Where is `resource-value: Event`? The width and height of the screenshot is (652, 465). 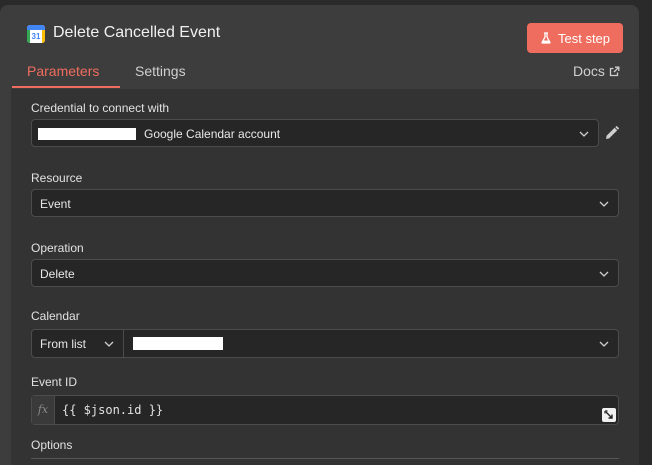
resource-value: Event is located at coordinates (55, 204).